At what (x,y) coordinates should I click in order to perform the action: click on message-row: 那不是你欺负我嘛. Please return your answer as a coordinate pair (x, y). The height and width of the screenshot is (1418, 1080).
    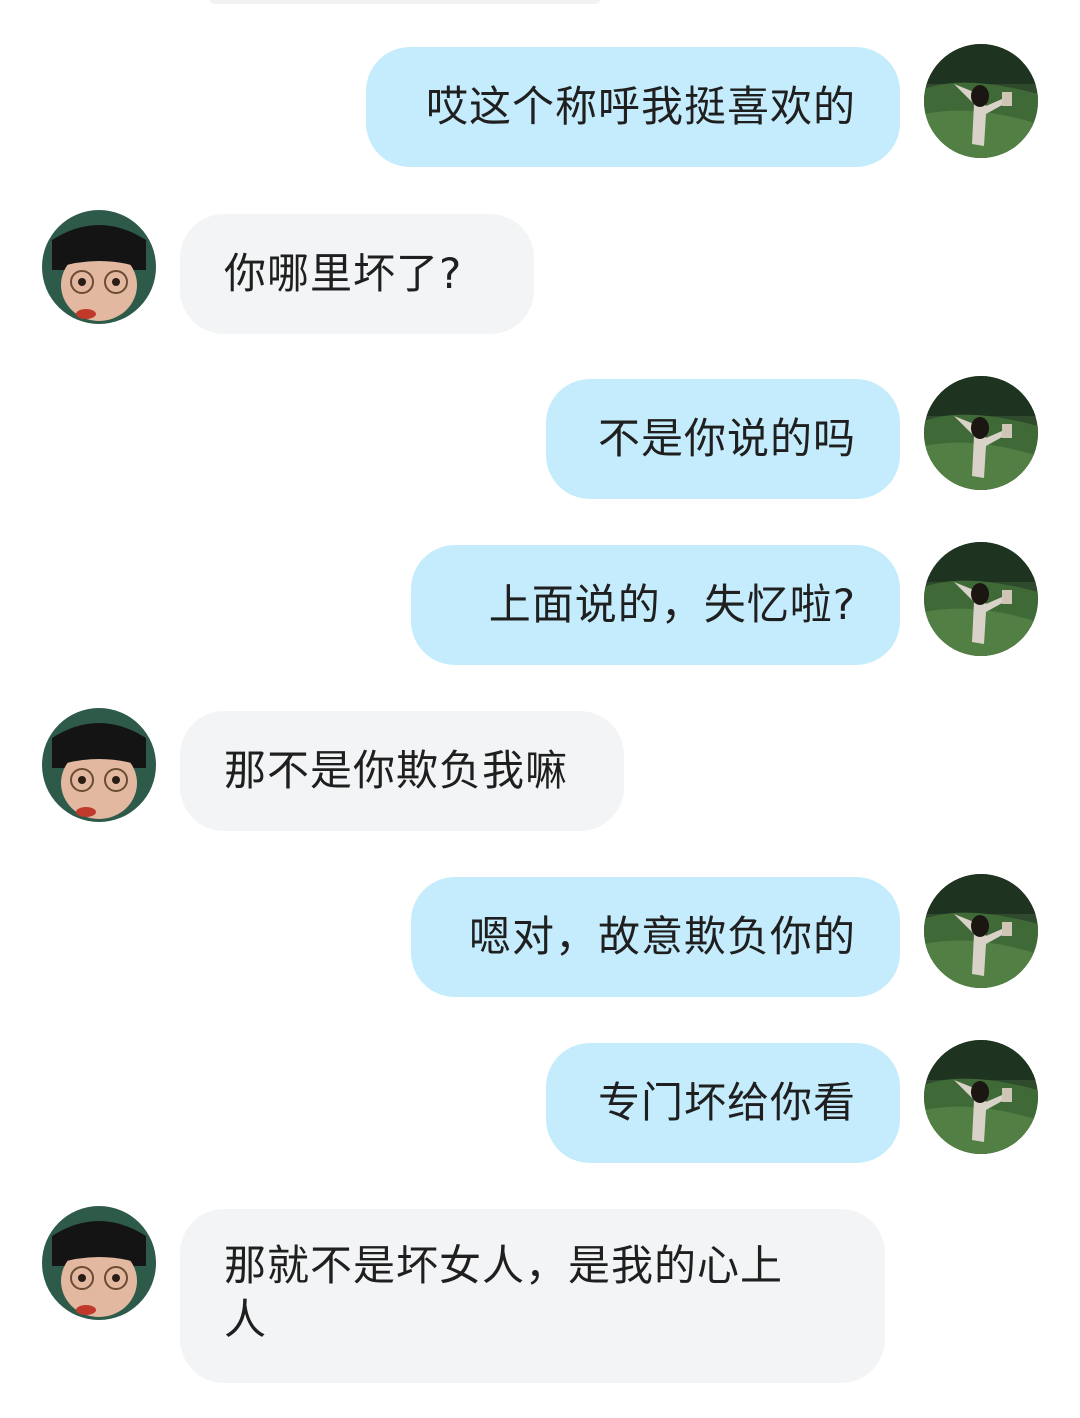
    Looking at the image, I should click on (540, 770).